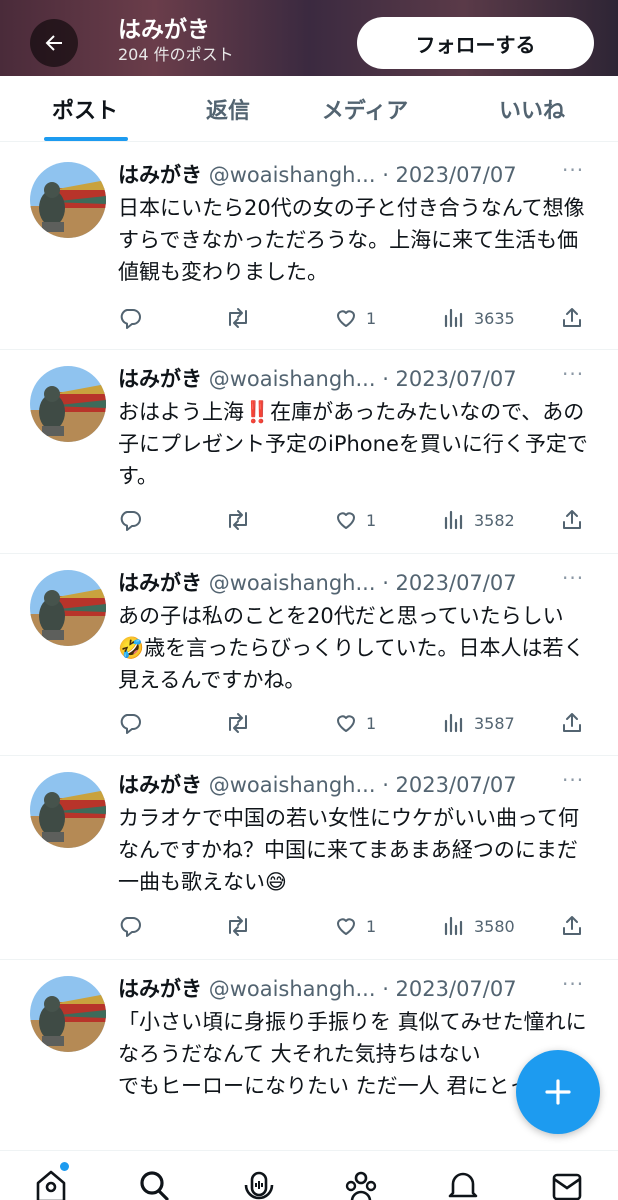 This screenshot has width=618, height=1200. I want to click on tab-replies: 返信, so click(228, 109).